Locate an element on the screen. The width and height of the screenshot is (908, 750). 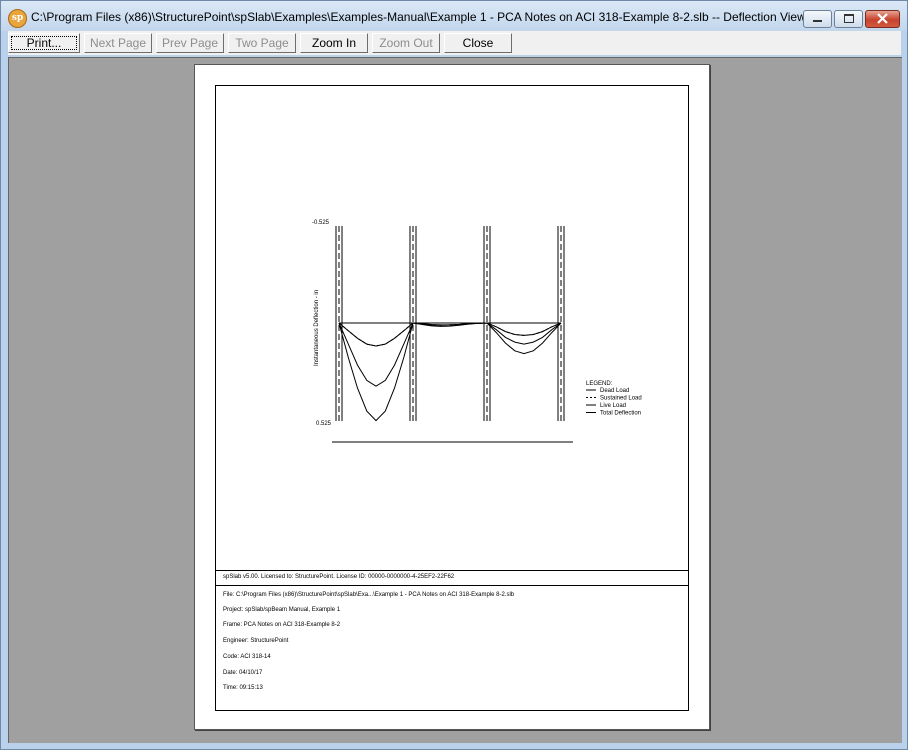
legend-entry: Dead Load is located at coordinates (614, 391).